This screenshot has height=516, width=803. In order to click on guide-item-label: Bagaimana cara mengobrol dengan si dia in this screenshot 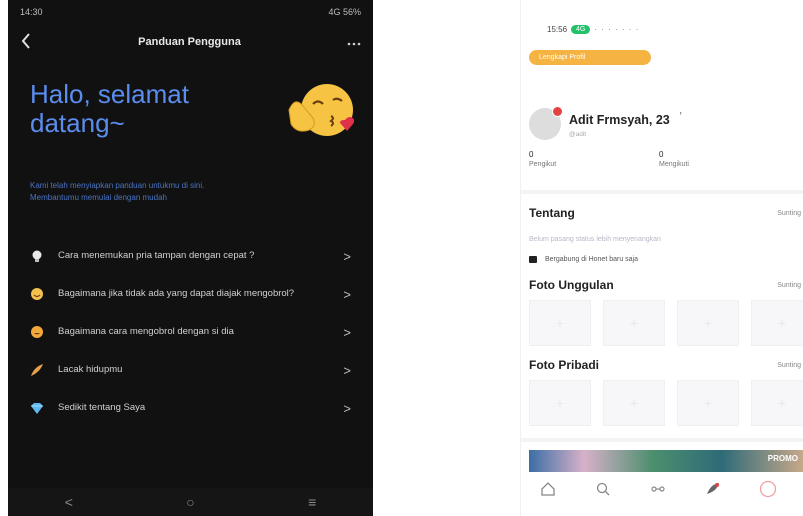, I will do `click(146, 331)`.